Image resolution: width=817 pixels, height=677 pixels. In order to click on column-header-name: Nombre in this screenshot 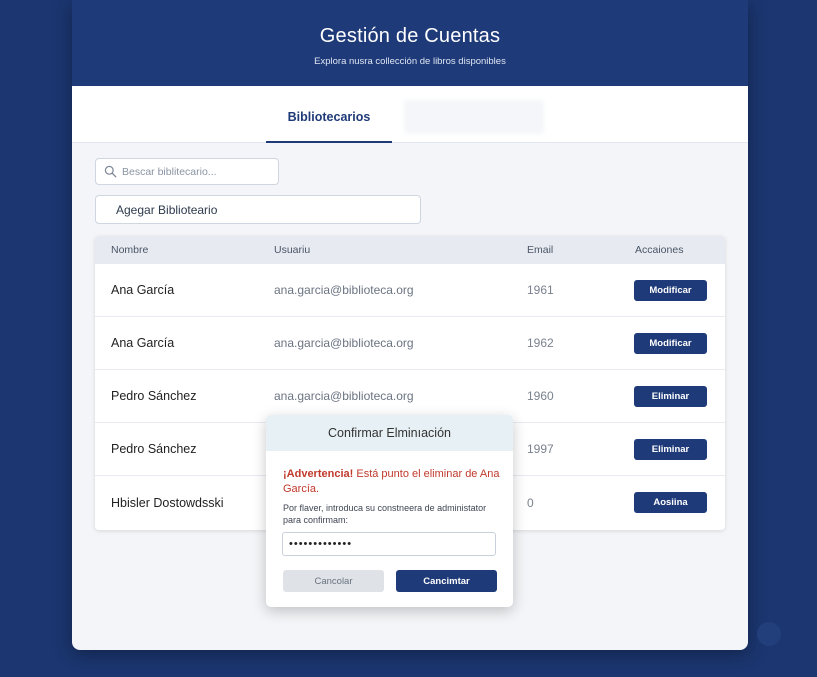, I will do `click(130, 250)`.